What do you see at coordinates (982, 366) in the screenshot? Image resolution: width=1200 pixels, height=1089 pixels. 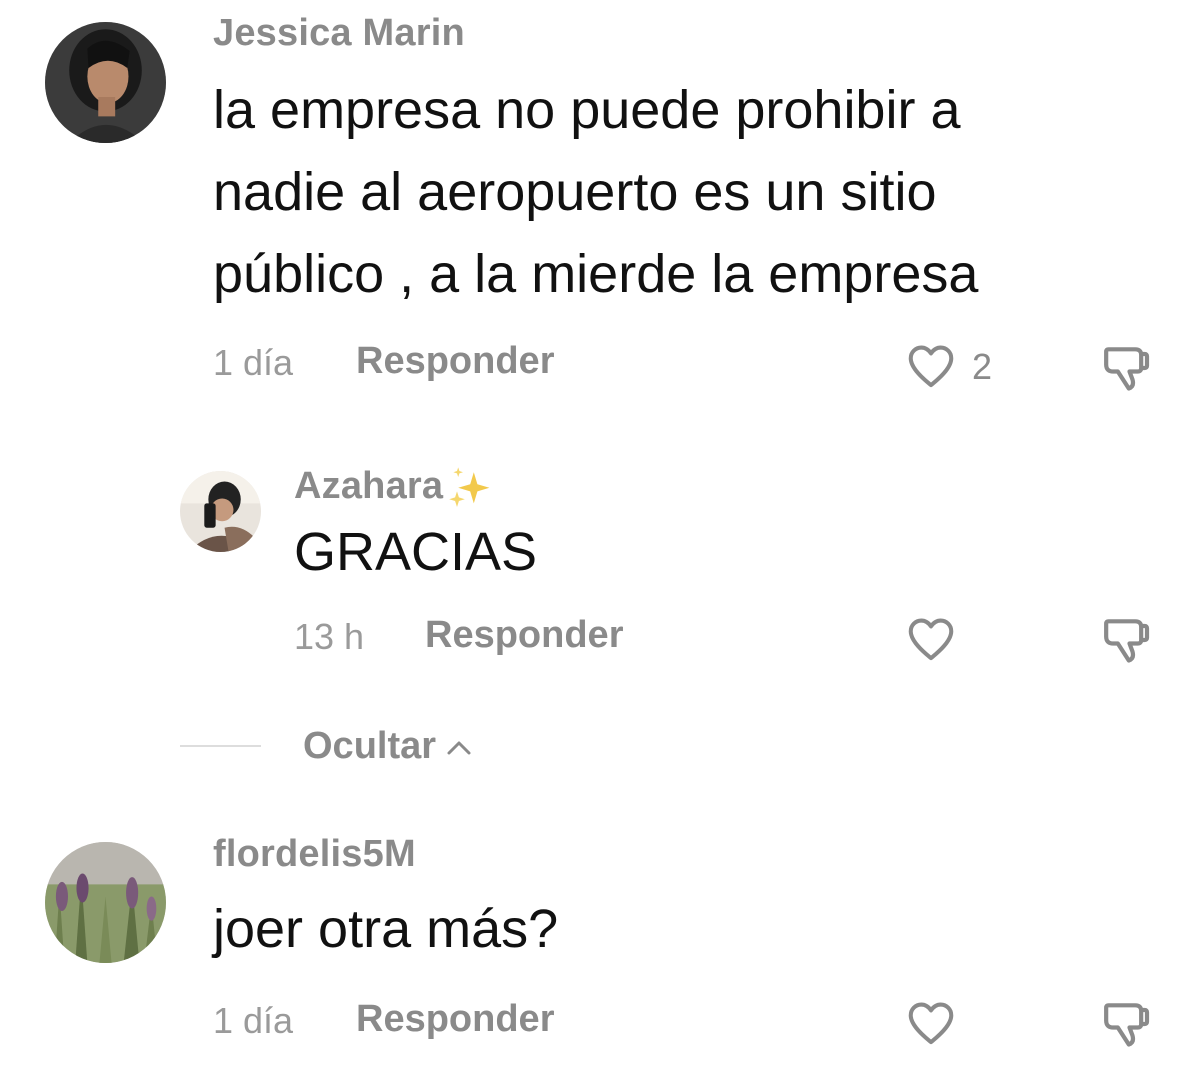 I see `like-count: 2` at bounding box center [982, 366].